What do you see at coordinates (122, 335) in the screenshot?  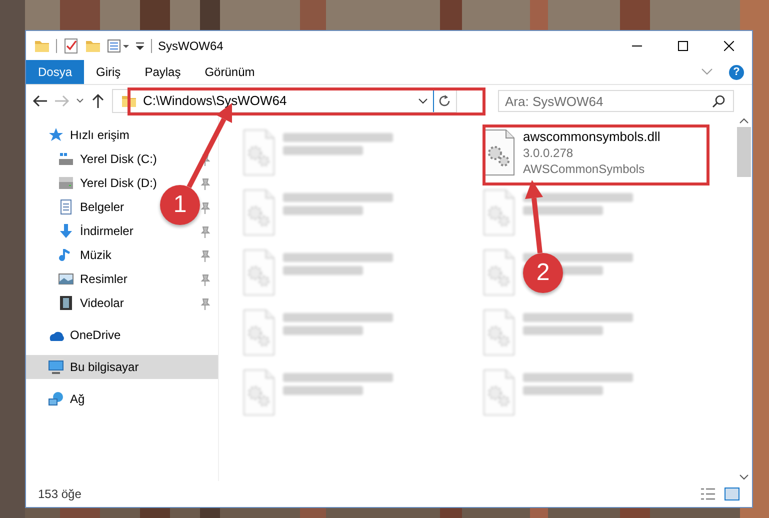 I see `sidebar-item: OneDrive` at bounding box center [122, 335].